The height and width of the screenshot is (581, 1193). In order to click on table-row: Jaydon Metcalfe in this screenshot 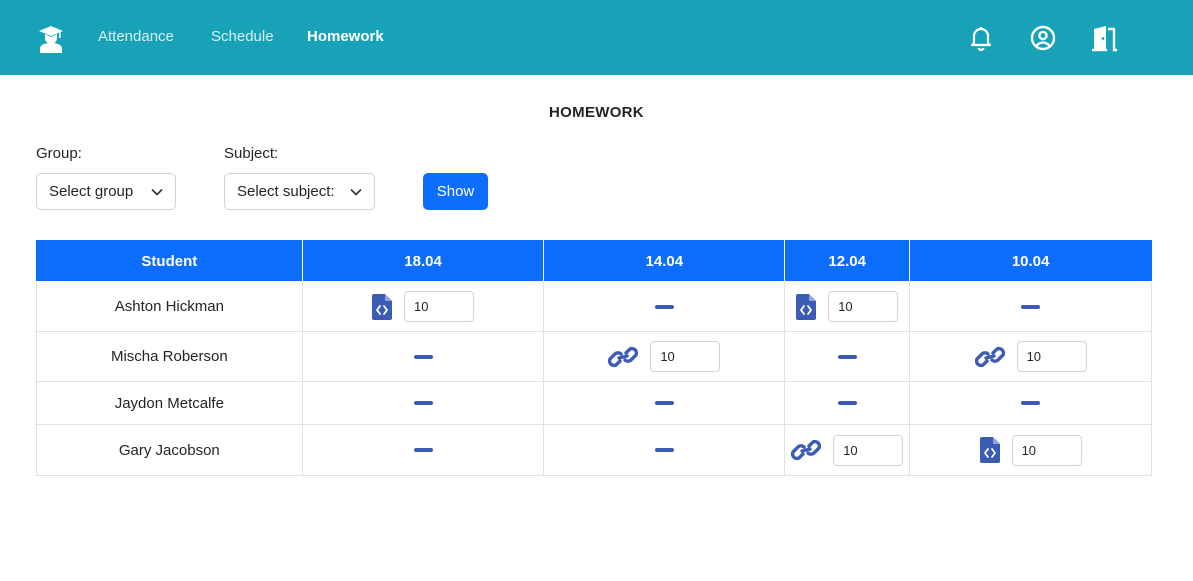, I will do `click(594, 403)`.